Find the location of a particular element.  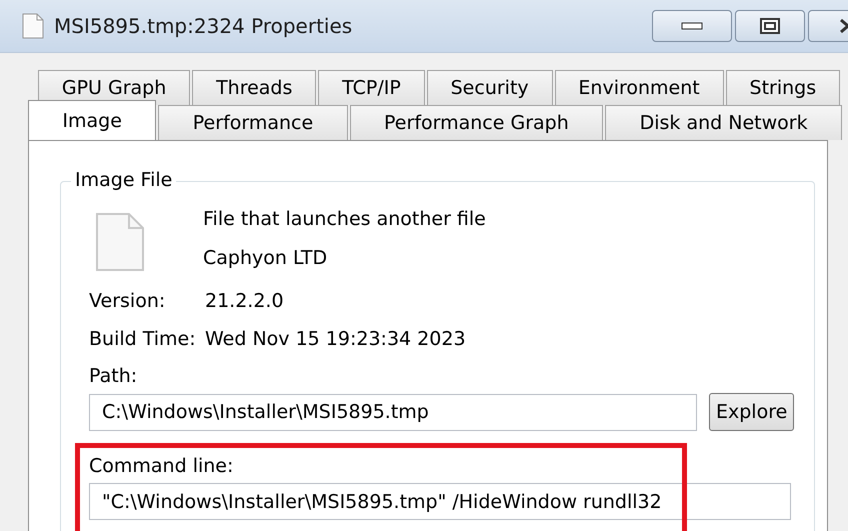

path-label: Path: is located at coordinates (113, 376).